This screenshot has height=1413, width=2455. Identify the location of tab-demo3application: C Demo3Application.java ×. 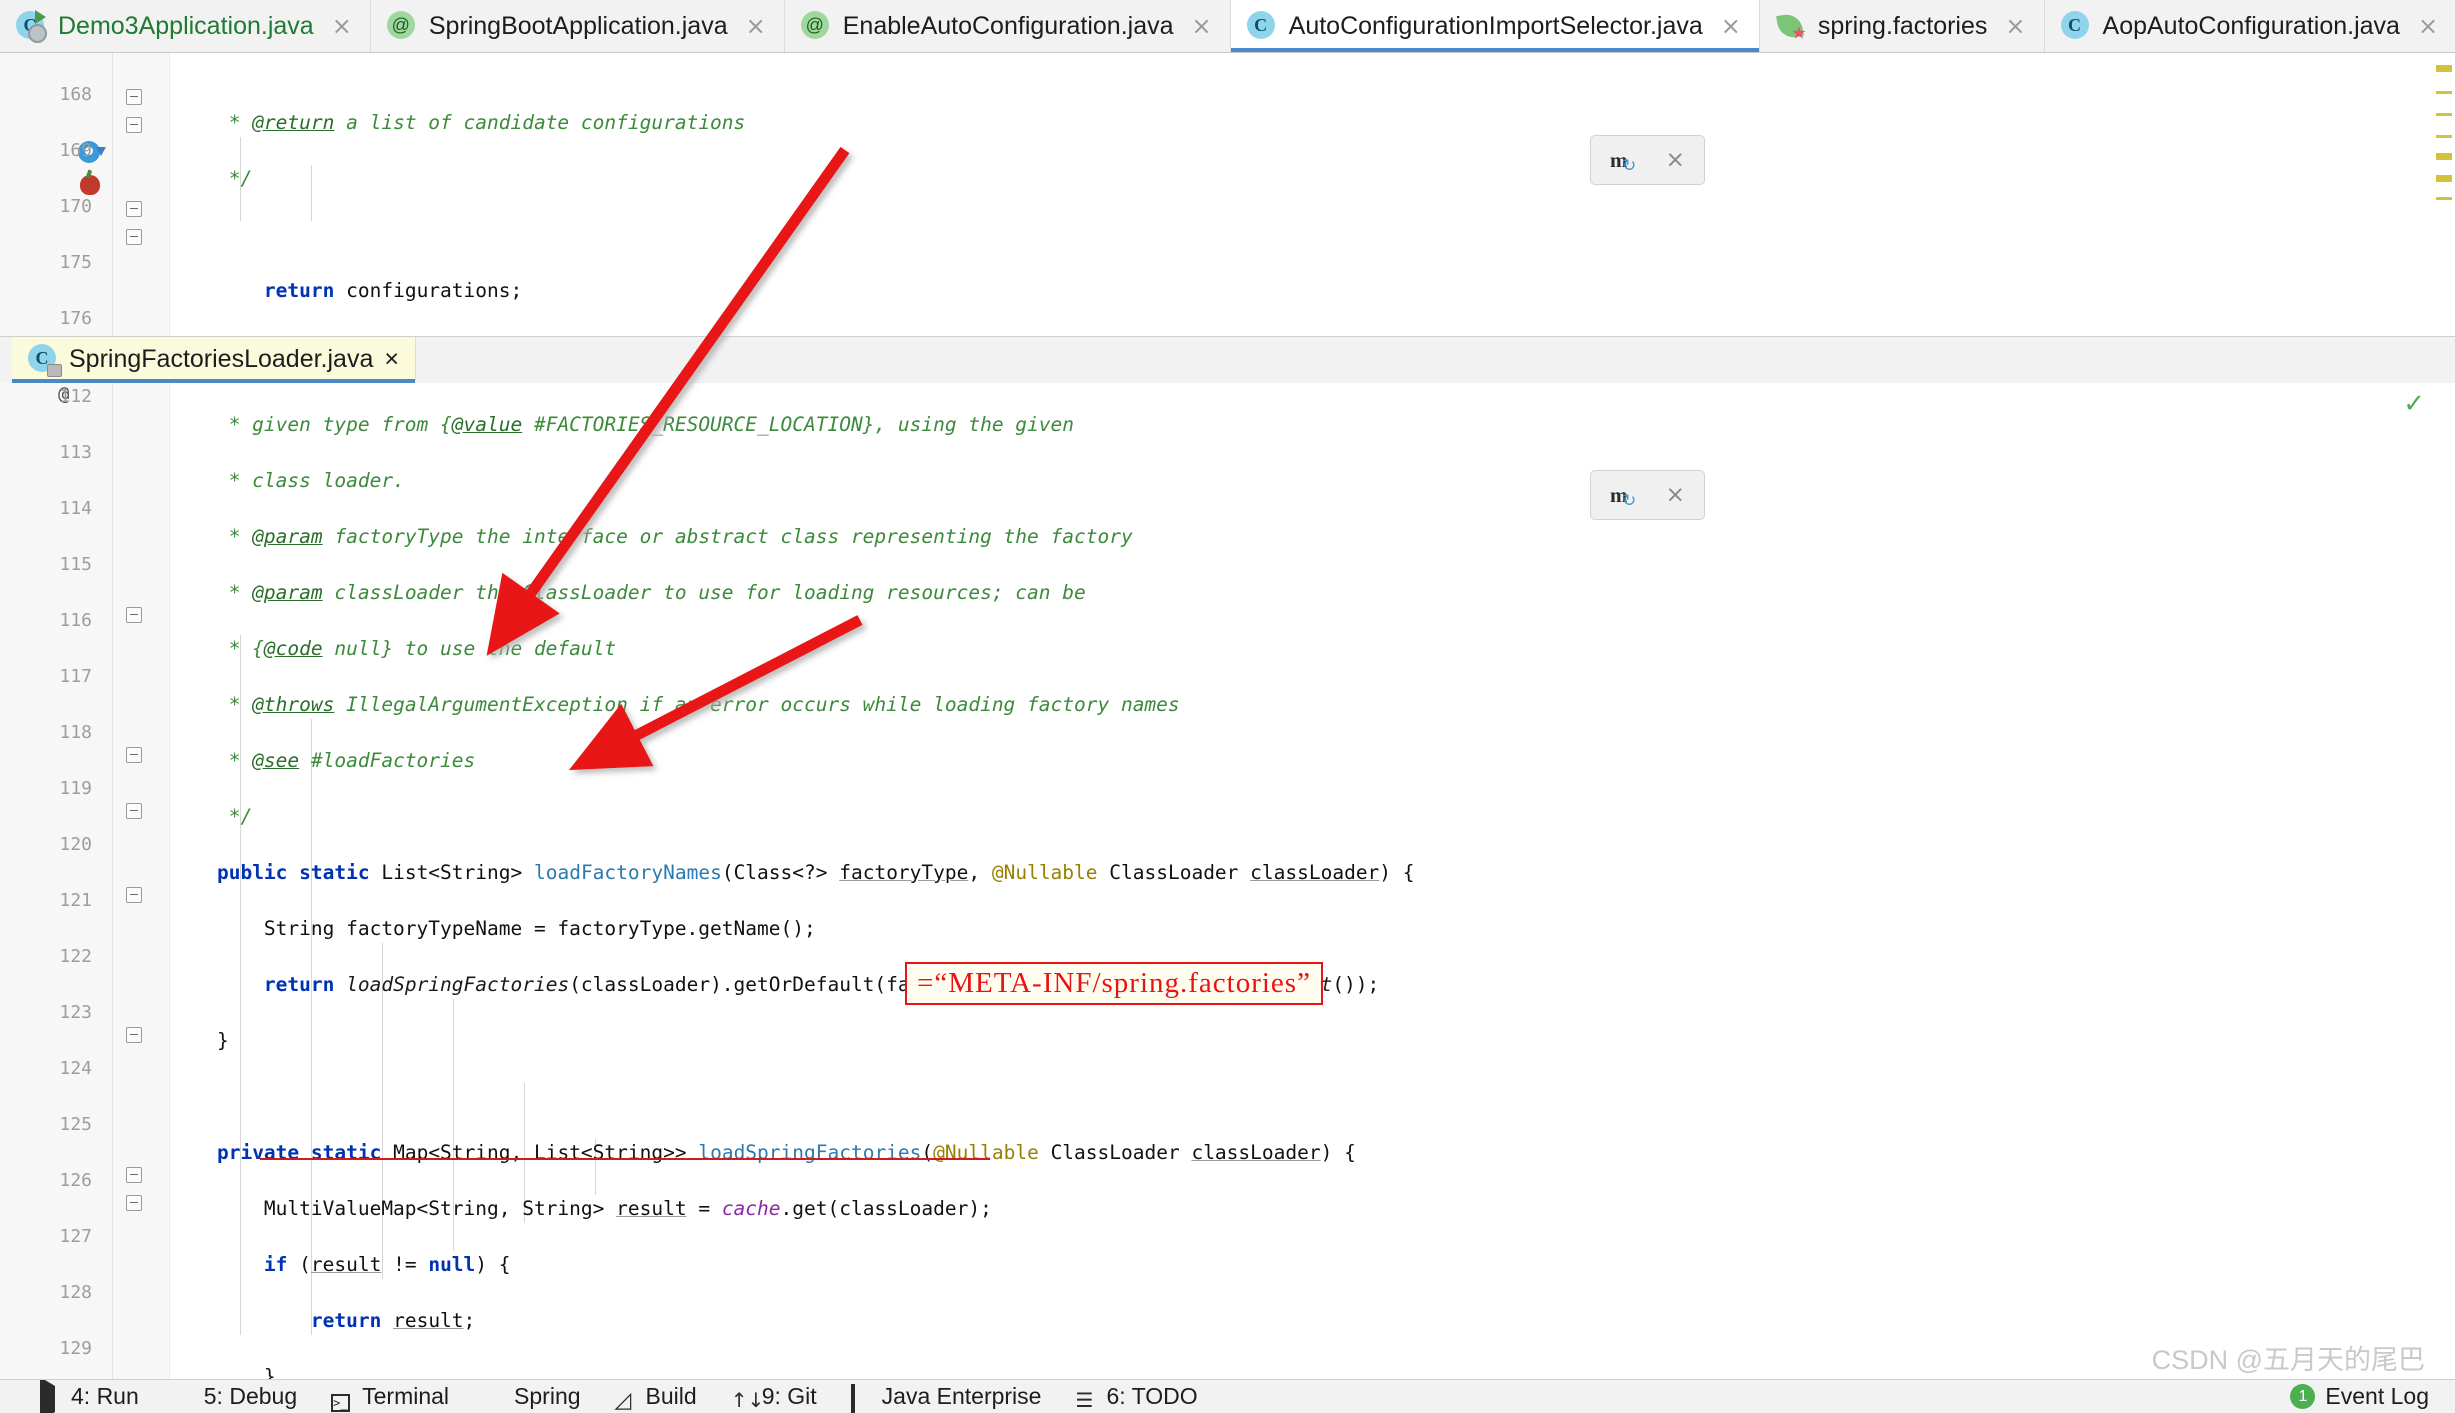
(185, 26).